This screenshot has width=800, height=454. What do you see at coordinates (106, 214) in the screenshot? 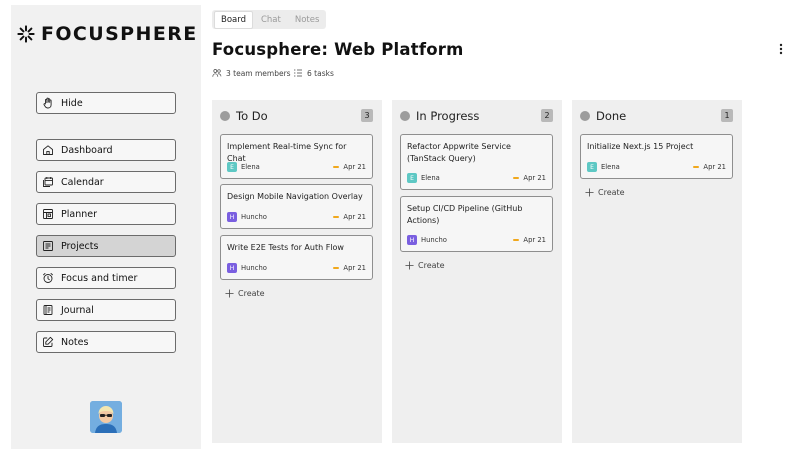
I see `sidebar-item-planner: Planner` at bounding box center [106, 214].